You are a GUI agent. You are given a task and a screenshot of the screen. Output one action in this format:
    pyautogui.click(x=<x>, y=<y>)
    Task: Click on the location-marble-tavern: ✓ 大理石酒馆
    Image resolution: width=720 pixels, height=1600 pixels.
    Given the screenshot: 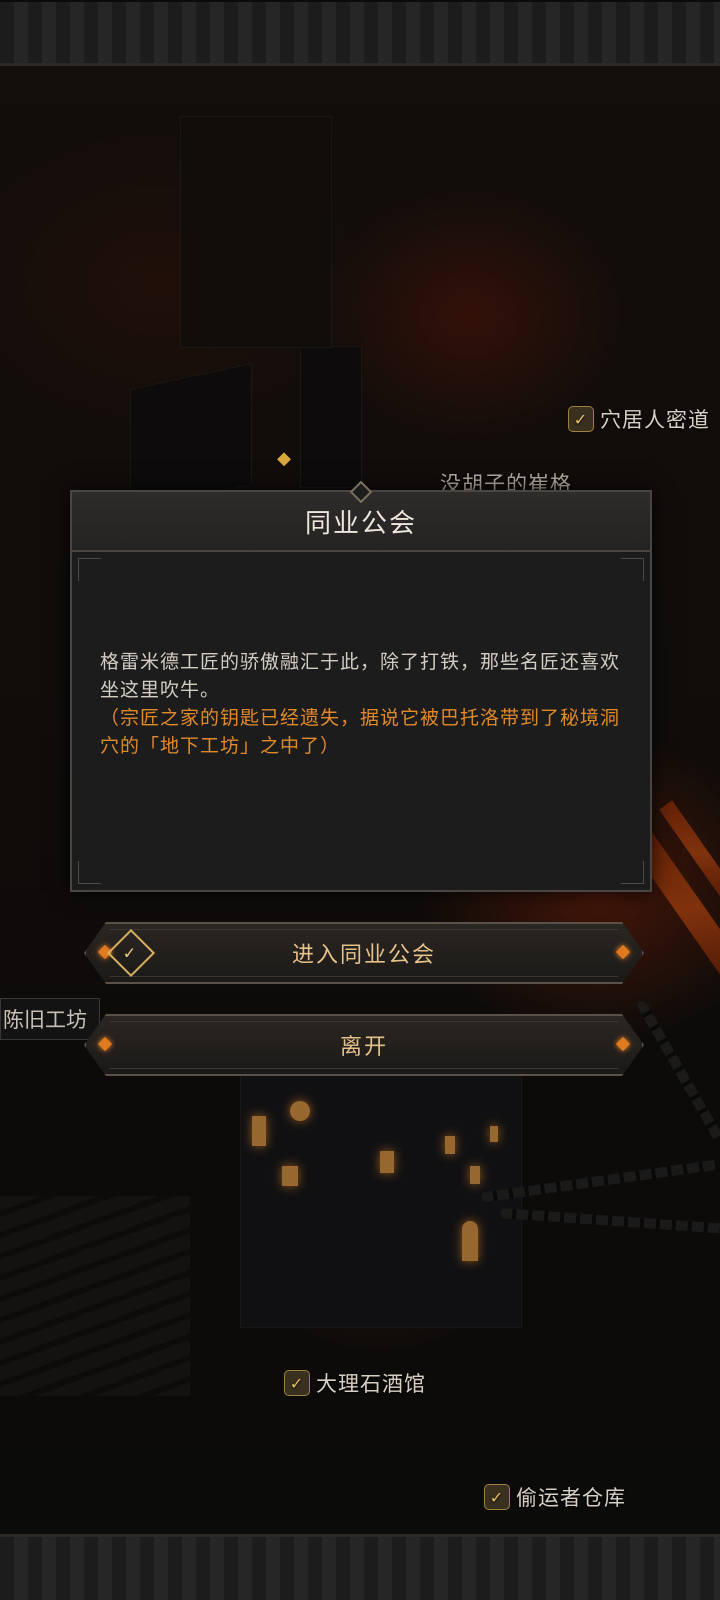 What is the action you would take?
    pyautogui.click(x=355, y=1383)
    